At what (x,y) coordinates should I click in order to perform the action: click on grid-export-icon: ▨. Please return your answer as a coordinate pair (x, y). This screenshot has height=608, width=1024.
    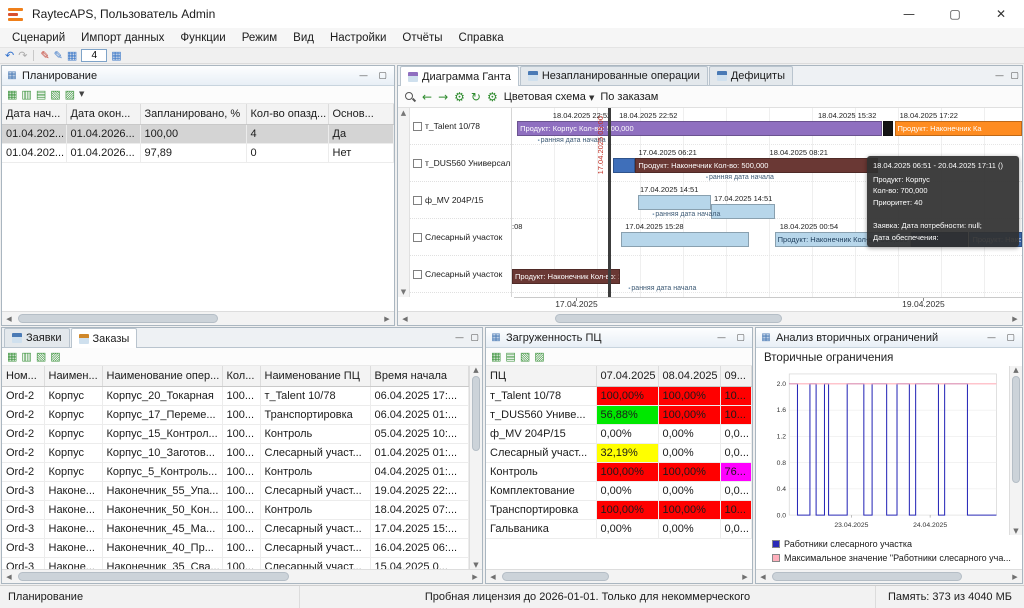
    Looking at the image, I should click on (55, 356).